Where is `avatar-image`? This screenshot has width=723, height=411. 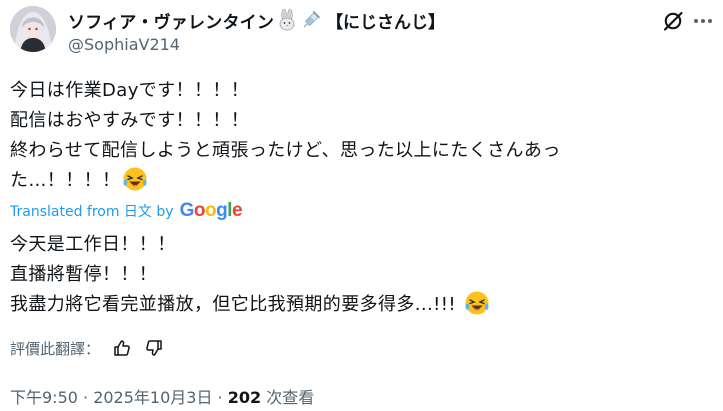 avatar-image is located at coordinates (33, 29).